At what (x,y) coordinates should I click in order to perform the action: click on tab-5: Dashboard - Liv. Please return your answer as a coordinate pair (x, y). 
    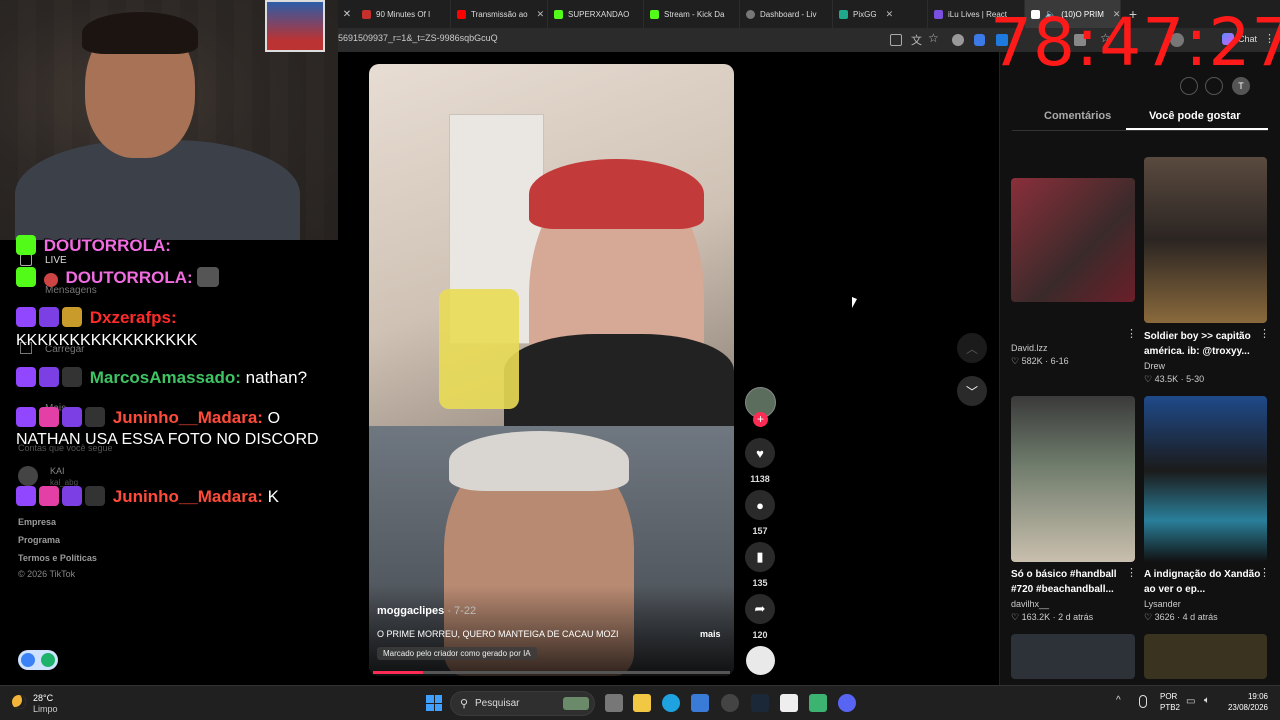
    Looking at the image, I should click on (786, 14).